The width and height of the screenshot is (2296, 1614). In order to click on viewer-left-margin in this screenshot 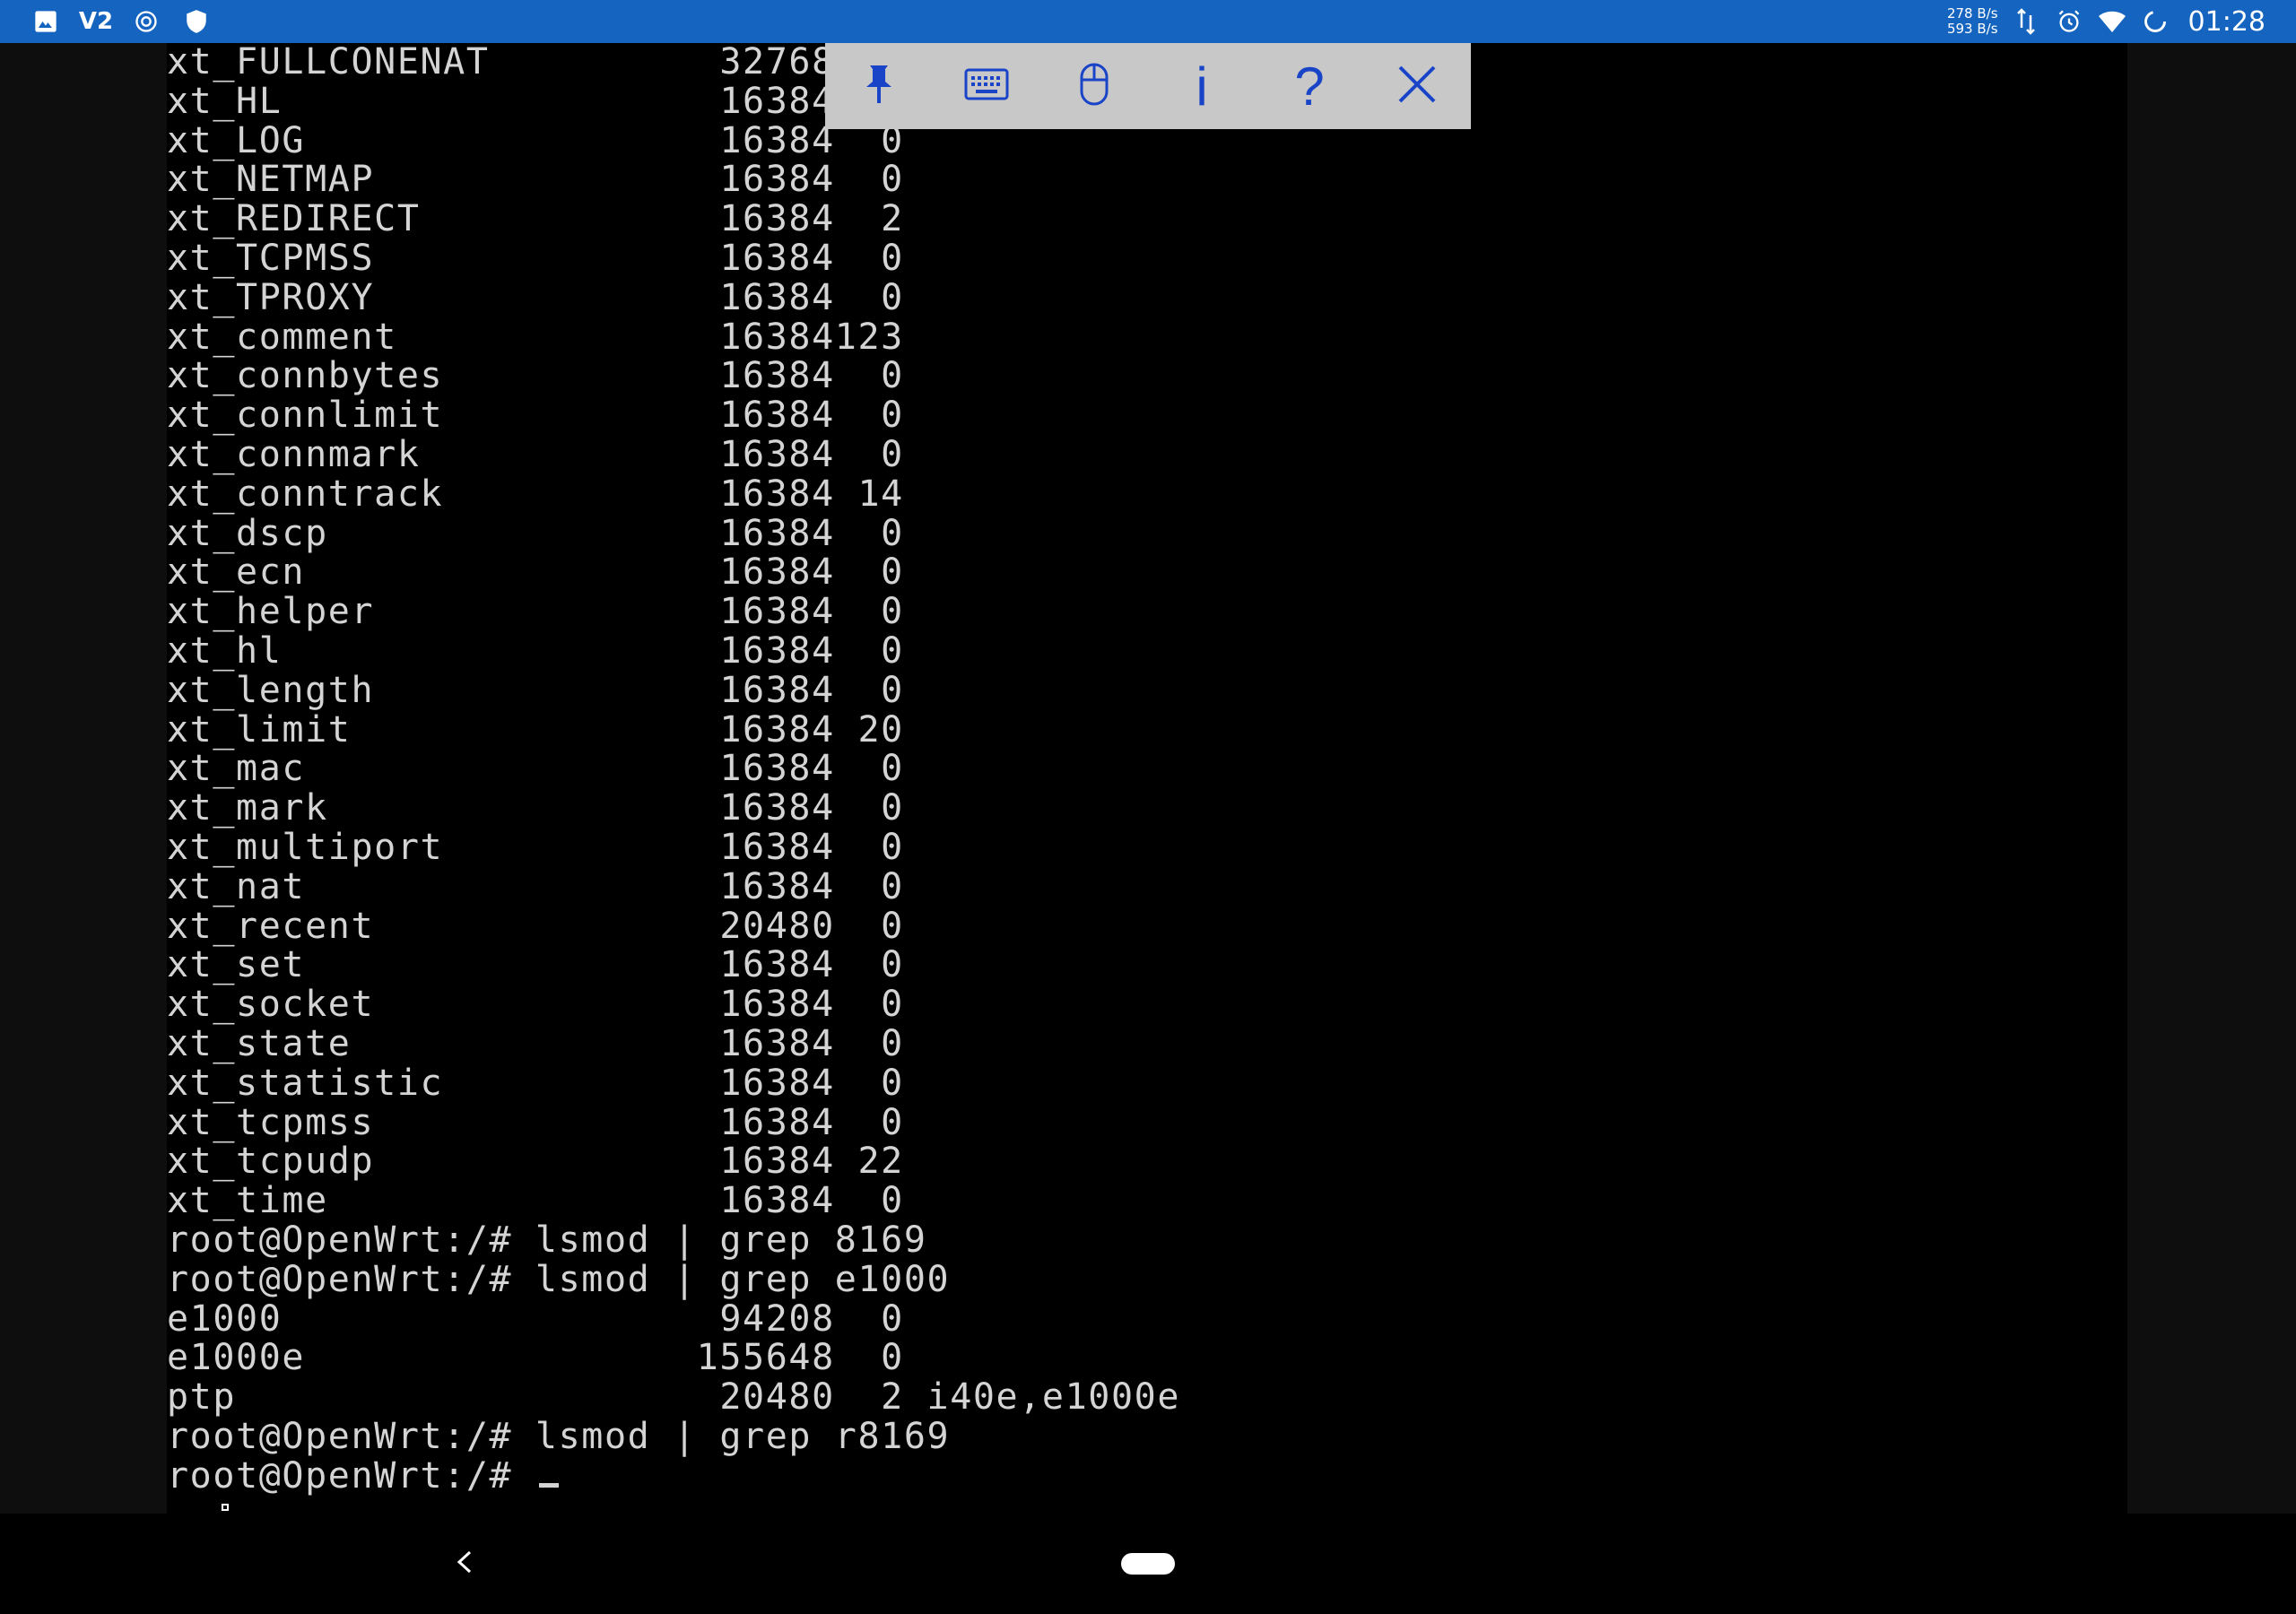, I will do `click(83, 778)`.